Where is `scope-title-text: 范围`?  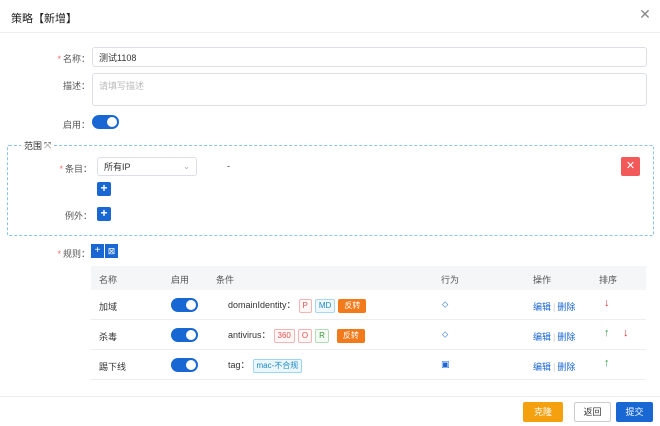 scope-title-text: 范围 is located at coordinates (33, 146).